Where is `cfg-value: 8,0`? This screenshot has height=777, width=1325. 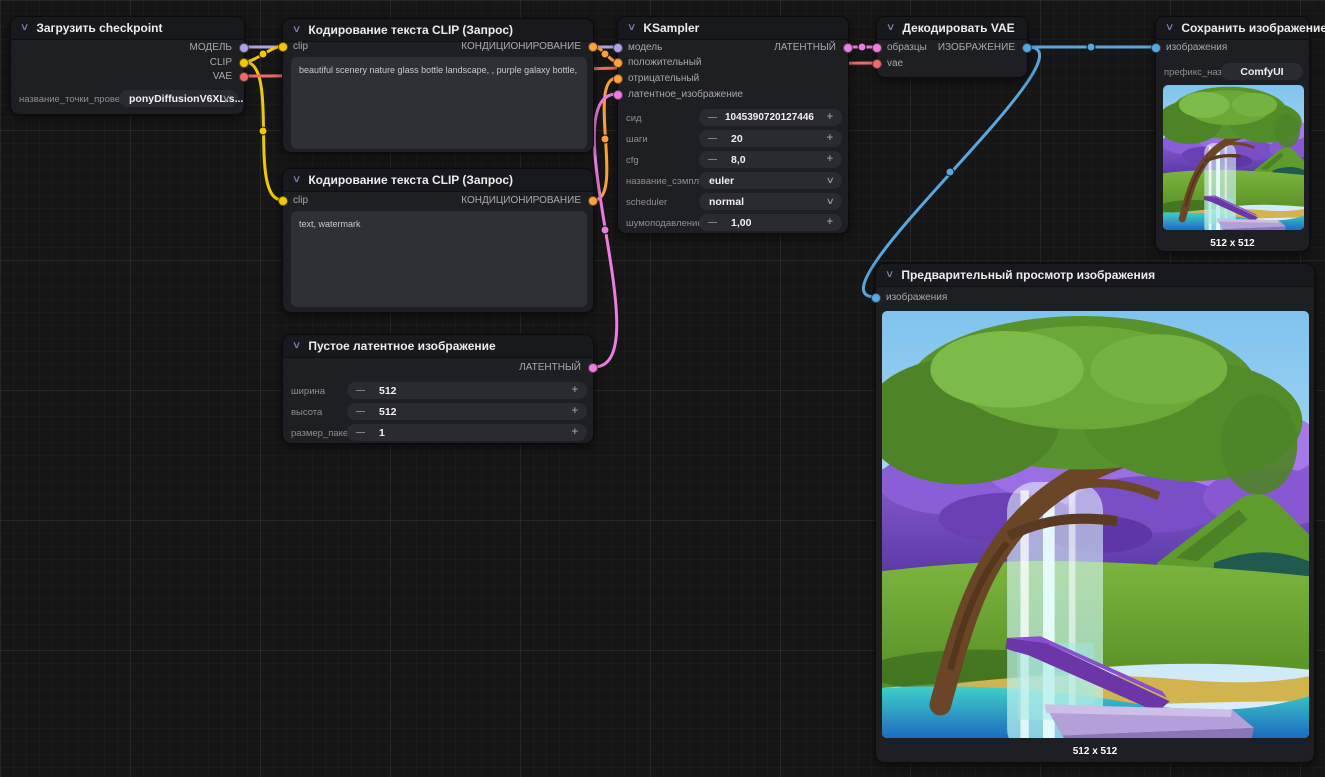
cfg-value: 8,0 is located at coordinates (738, 160).